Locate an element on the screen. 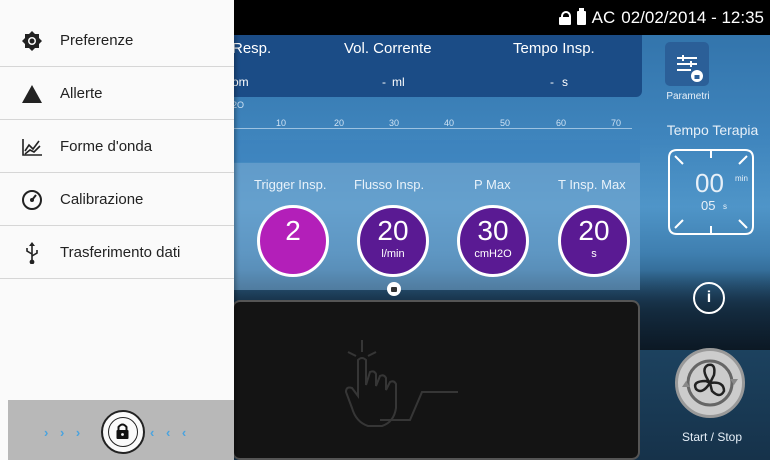 This screenshot has height=460, width=770. ventilation-mode: AC is located at coordinates (603, 17).